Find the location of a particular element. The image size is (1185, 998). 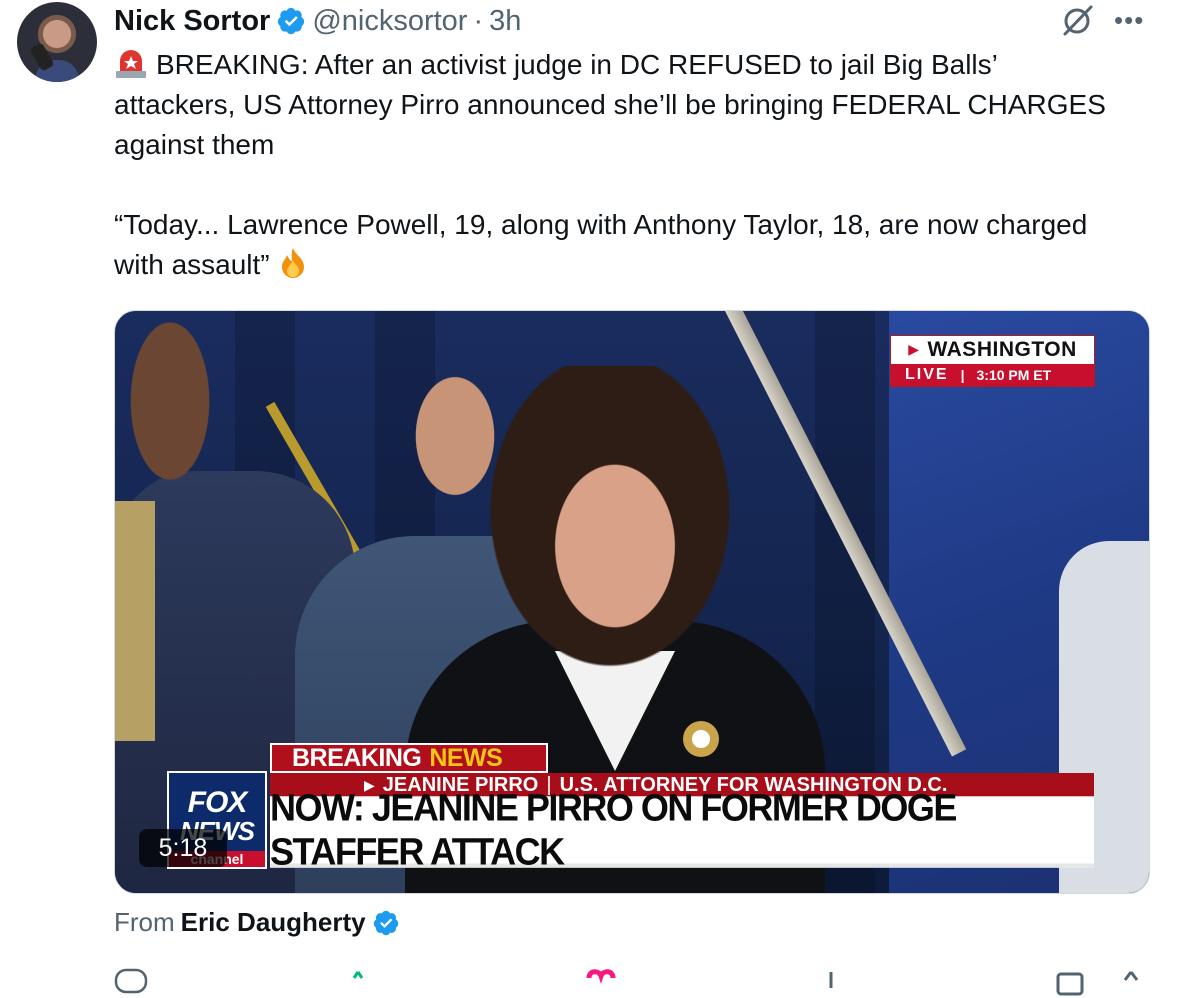

person-left-tie is located at coordinates (135, 621).